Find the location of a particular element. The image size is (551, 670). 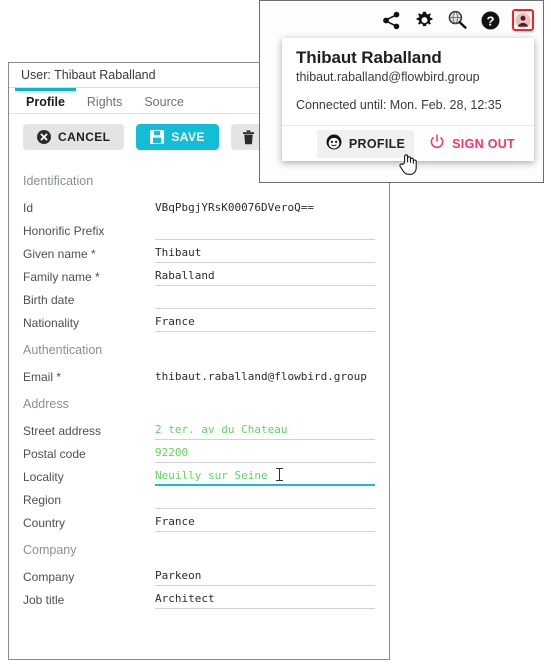

field-row-honorific-prefix: Honorific Prefix is located at coordinates (199, 229).